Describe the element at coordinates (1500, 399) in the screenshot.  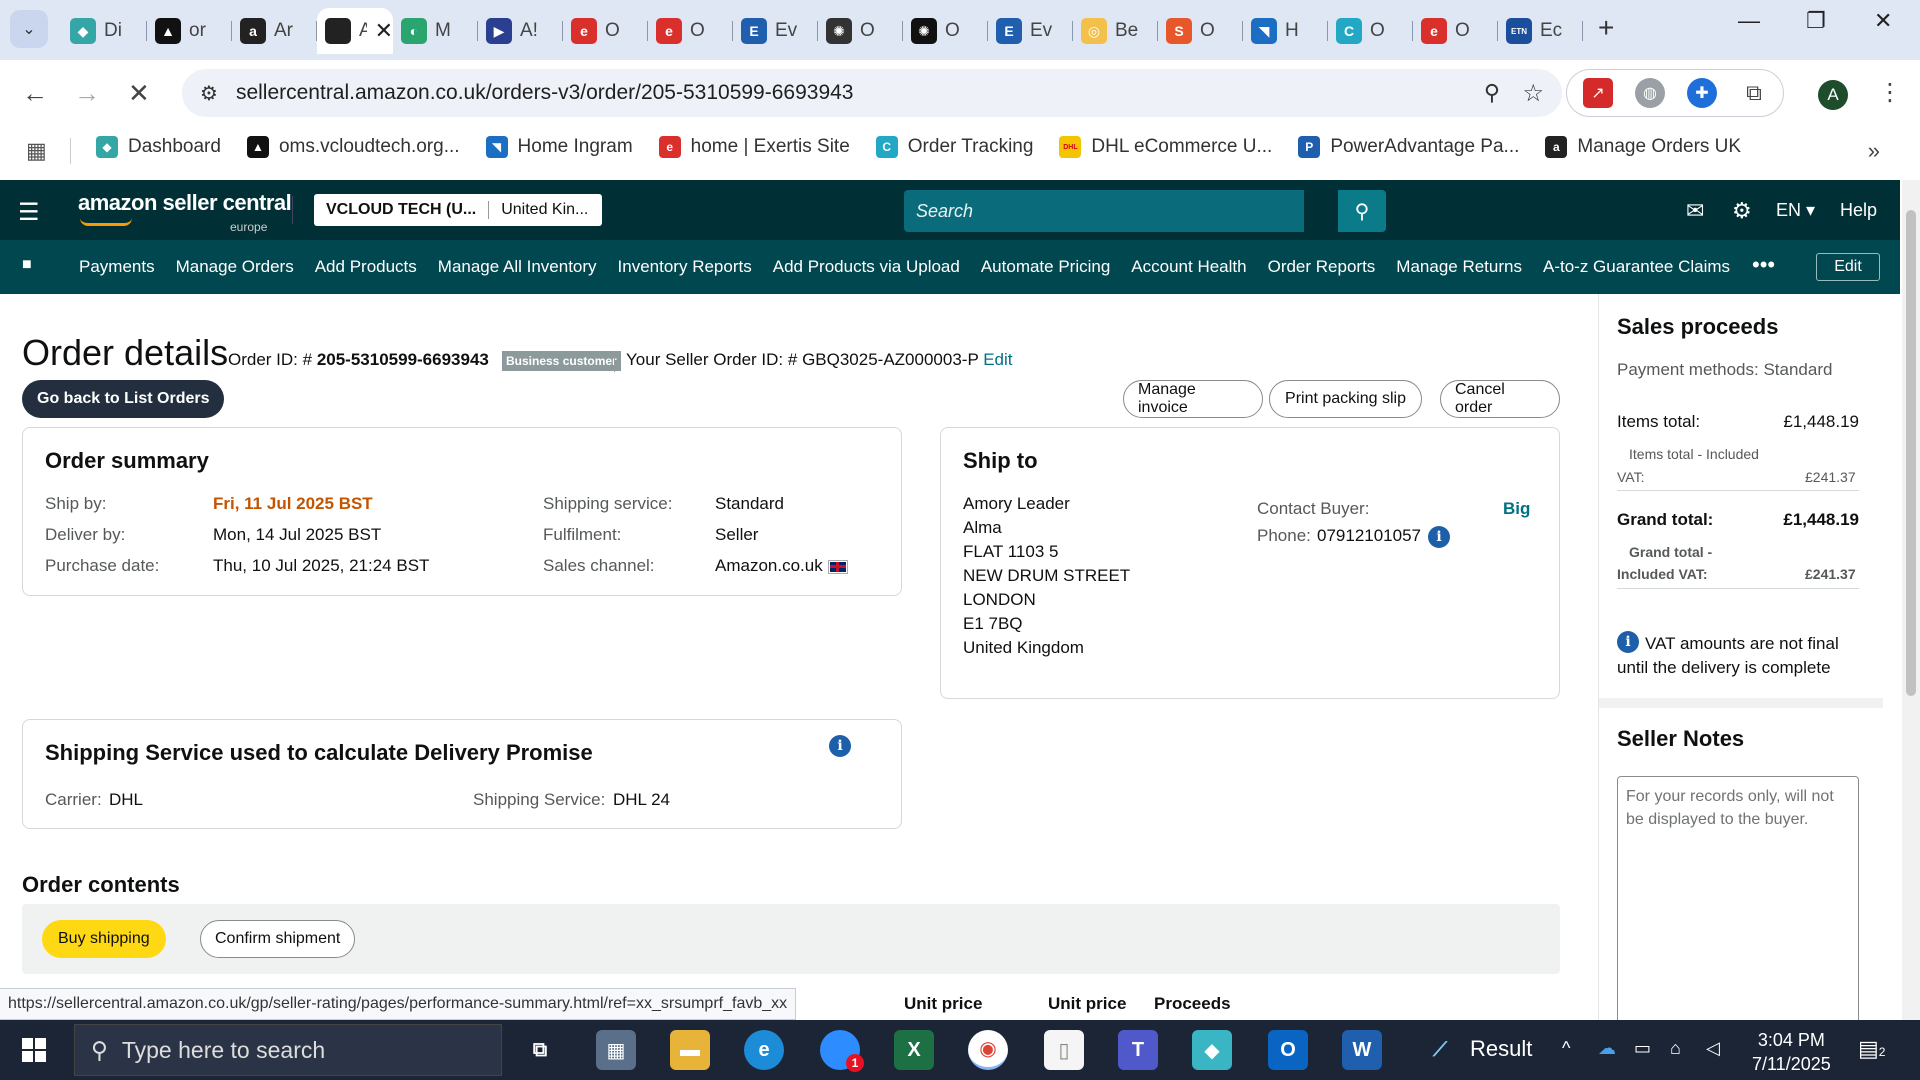
I see `cancel-order-button: Cancel order` at that location.